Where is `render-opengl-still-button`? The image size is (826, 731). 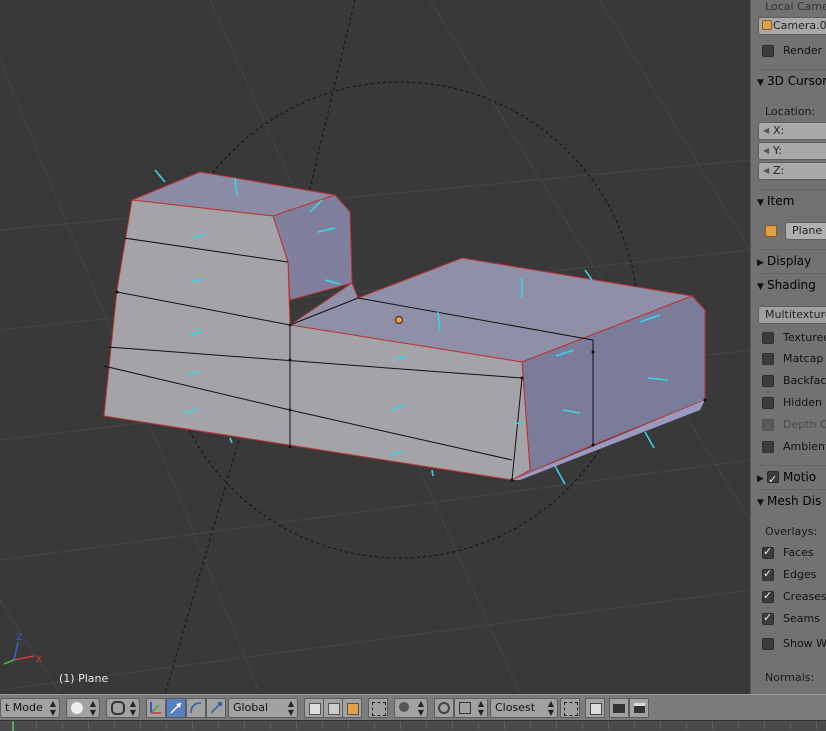 render-opengl-still-button is located at coordinates (595, 708).